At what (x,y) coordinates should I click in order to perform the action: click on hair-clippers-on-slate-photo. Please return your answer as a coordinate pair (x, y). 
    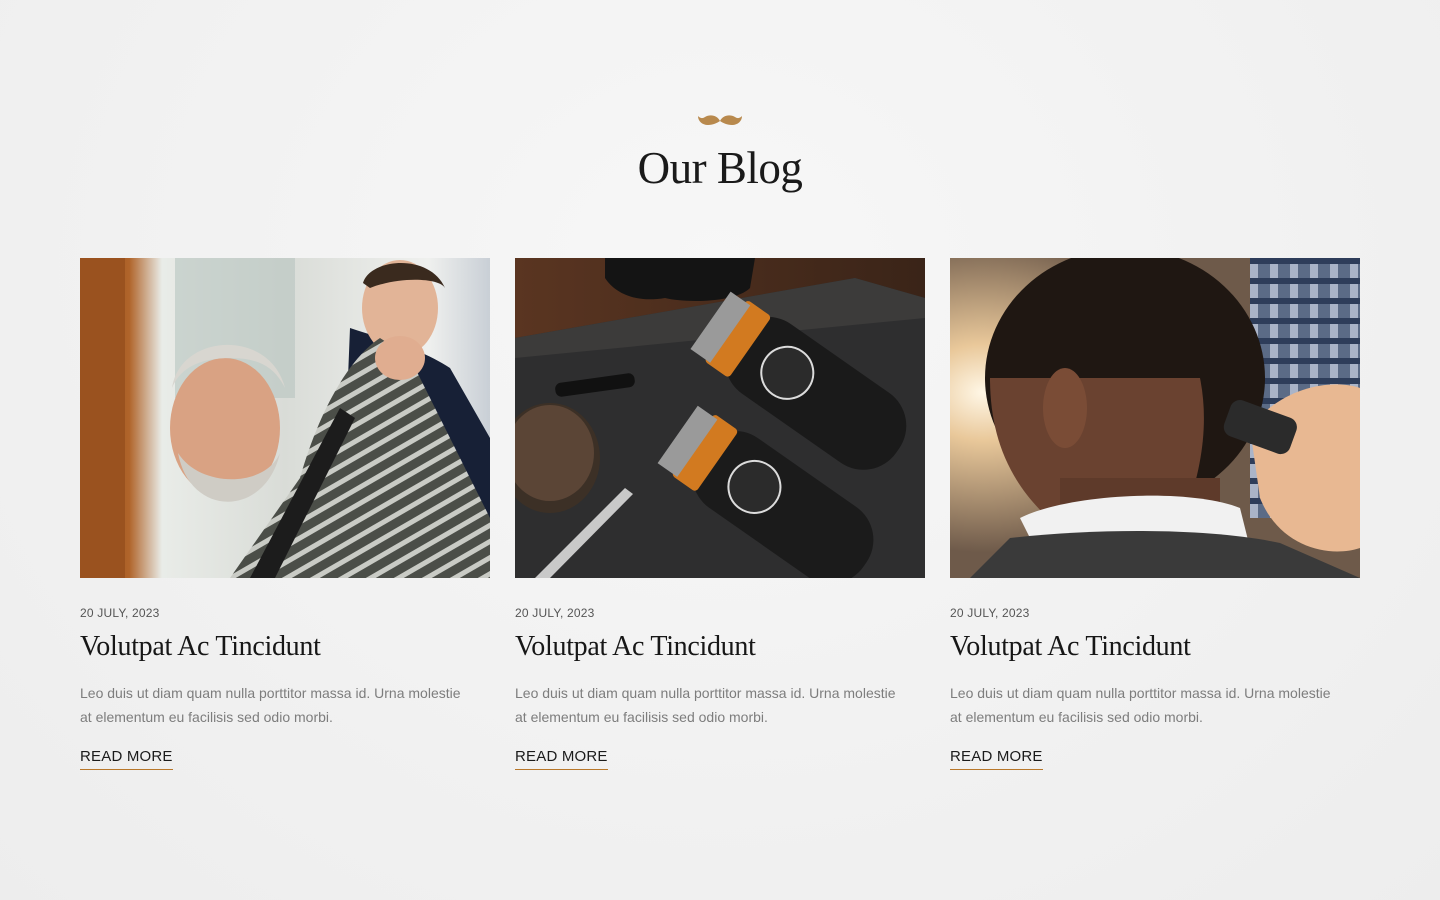
    Looking at the image, I should click on (720, 418).